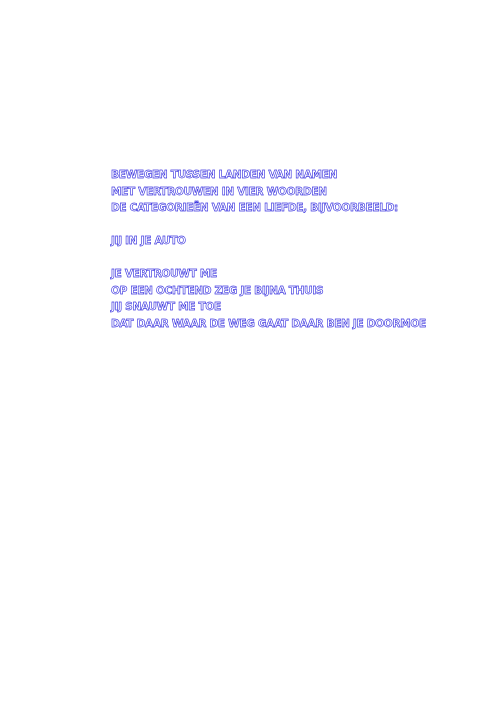 The height and width of the screenshot is (708, 500). What do you see at coordinates (149, 241) in the screenshot?
I see `poem-line: JIJ IN JE AUTO` at bounding box center [149, 241].